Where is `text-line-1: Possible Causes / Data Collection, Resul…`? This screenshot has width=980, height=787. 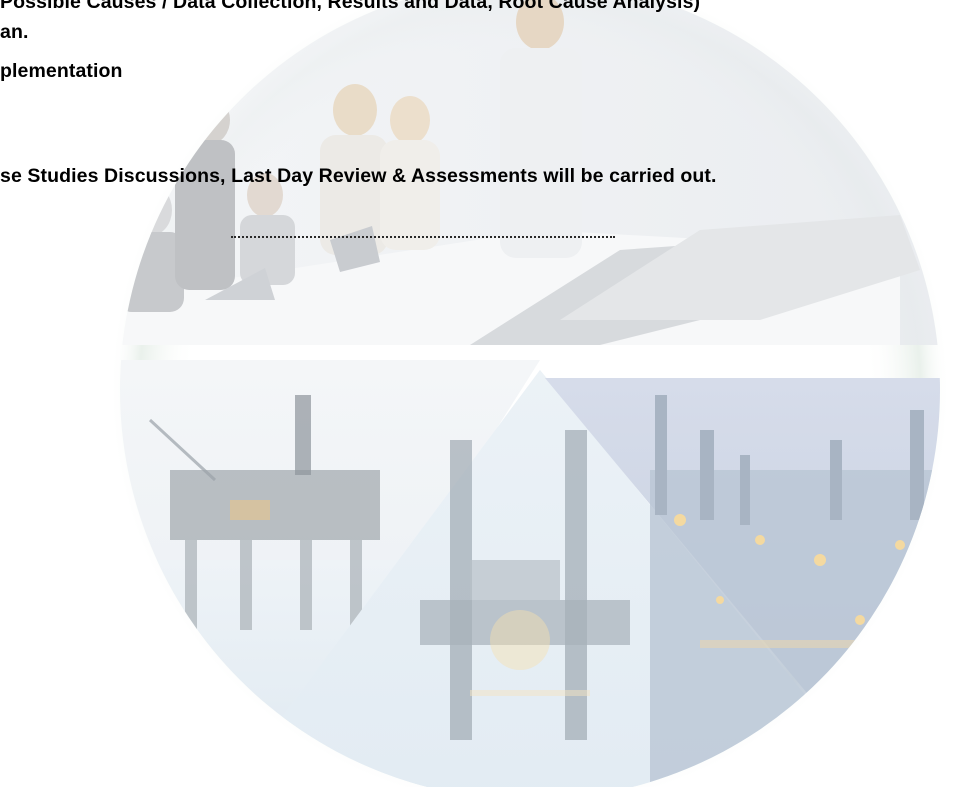 text-line-1: Possible Causes / Data Collection, Resul… is located at coordinates (350, 6).